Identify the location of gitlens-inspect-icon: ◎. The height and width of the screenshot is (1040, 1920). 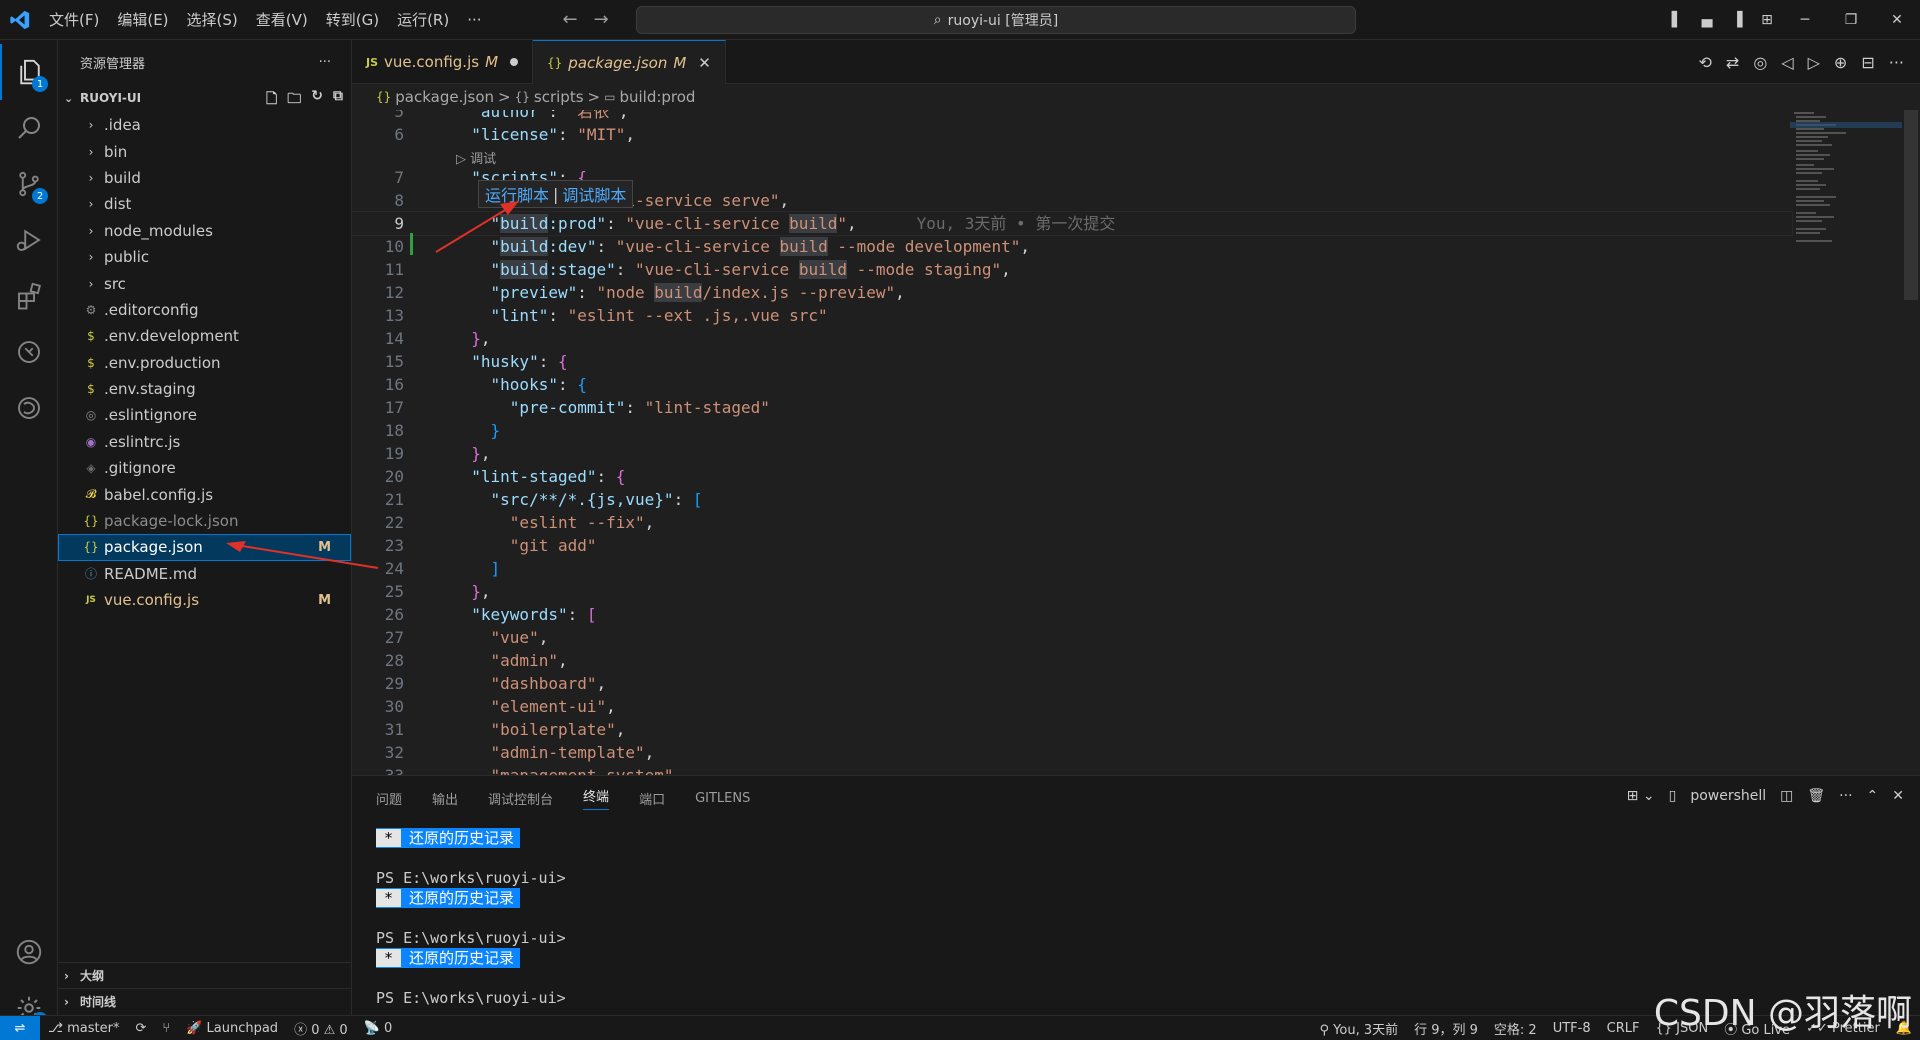
(1760, 62).